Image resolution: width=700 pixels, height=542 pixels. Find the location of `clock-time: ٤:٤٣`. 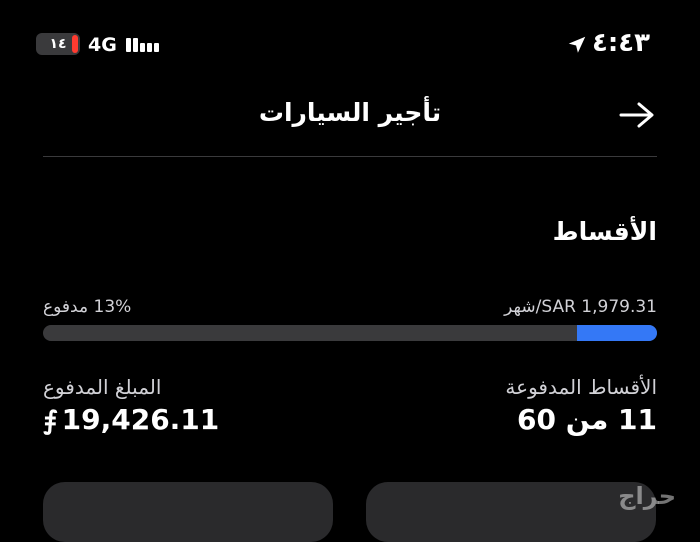

clock-time: ٤:٤٣ is located at coordinates (620, 43).